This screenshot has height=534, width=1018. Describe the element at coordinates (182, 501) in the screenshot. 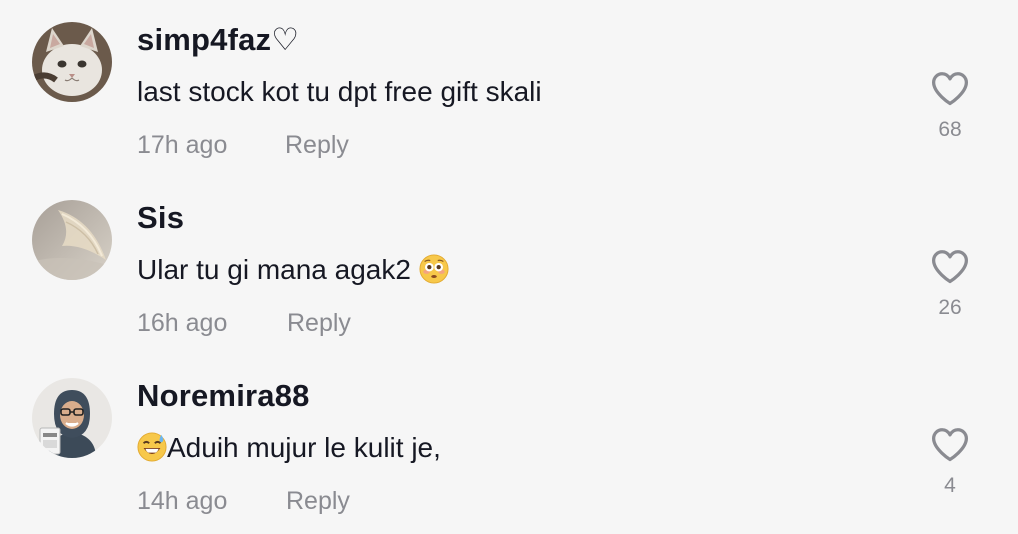

I see `comment-timestamp: 14h ago` at that location.